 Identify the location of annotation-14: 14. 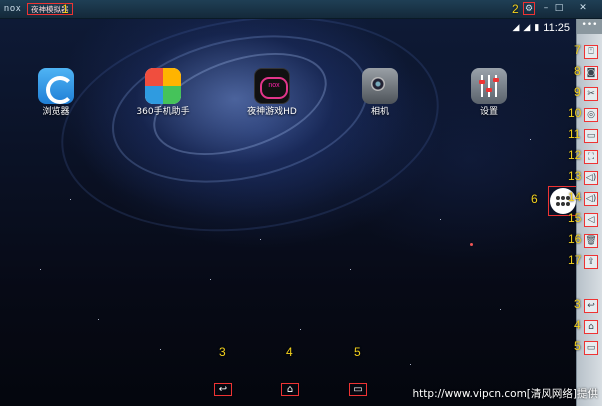
(575, 197).